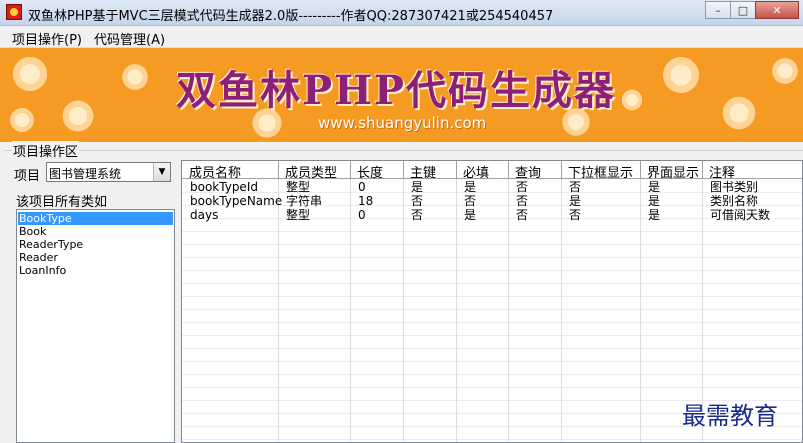 Image resolution: width=803 pixels, height=443 pixels. I want to click on class-list-item: Reader, so click(95, 257).